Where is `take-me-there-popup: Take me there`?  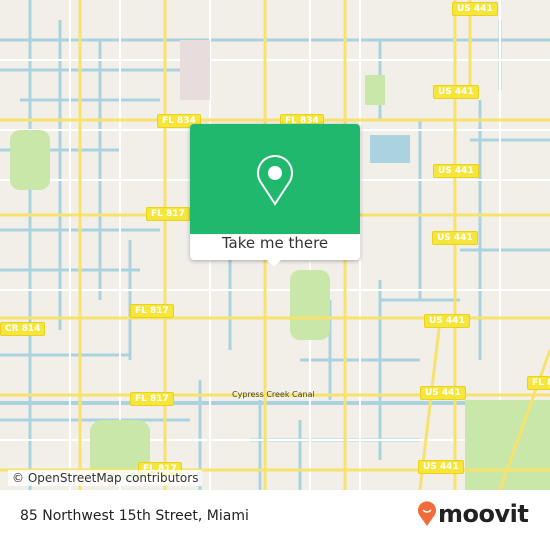
take-me-there-popup: Take me there is located at coordinates (275, 195).